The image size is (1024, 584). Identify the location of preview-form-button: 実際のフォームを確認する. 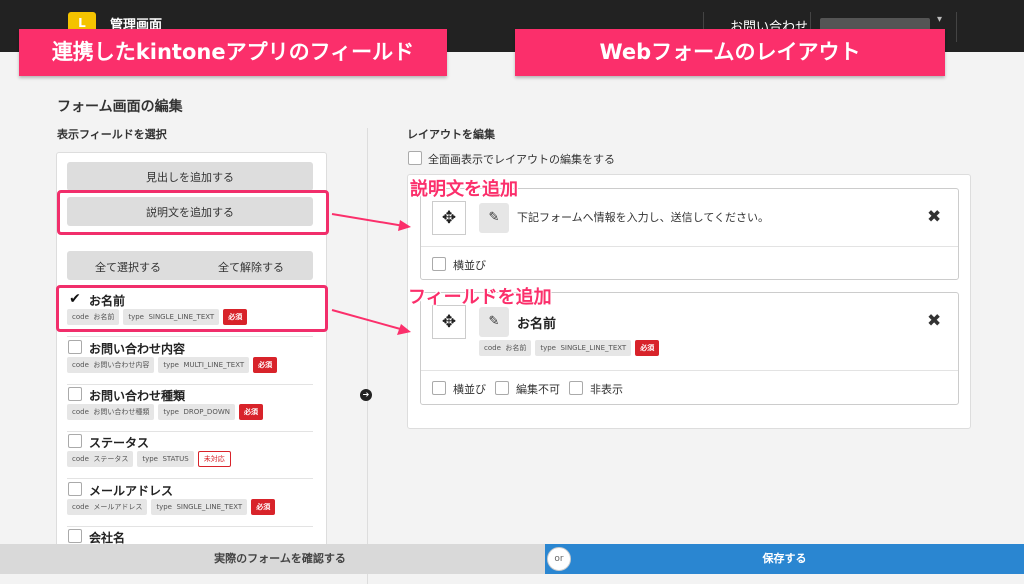
(280, 559).